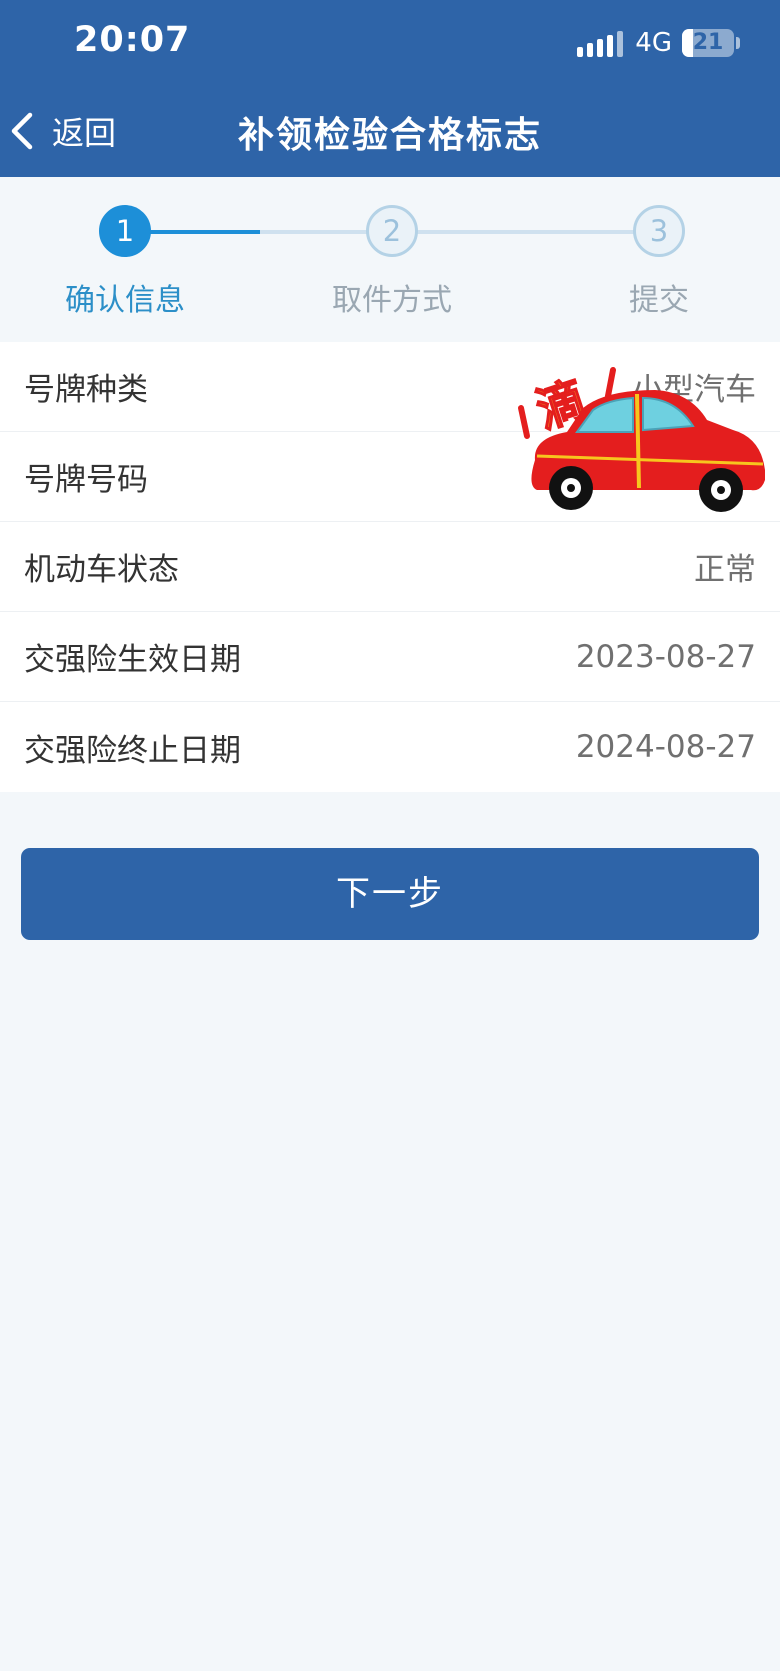  Describe the element at coordinates (738, 43) in the screenshot. I see `battery-cap` at that location.